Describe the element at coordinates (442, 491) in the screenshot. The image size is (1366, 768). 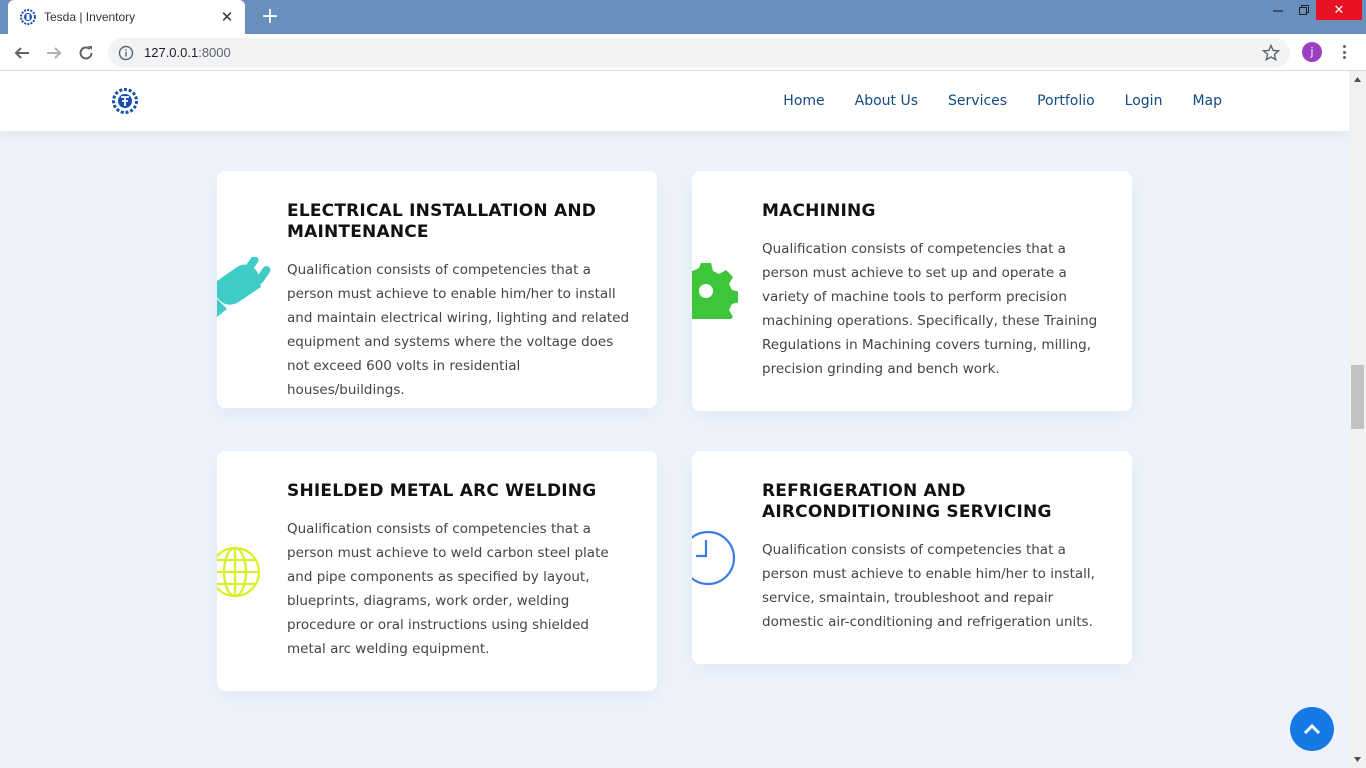
I see `card-title: SHIELDED METAL ARC WELDING` at that location.